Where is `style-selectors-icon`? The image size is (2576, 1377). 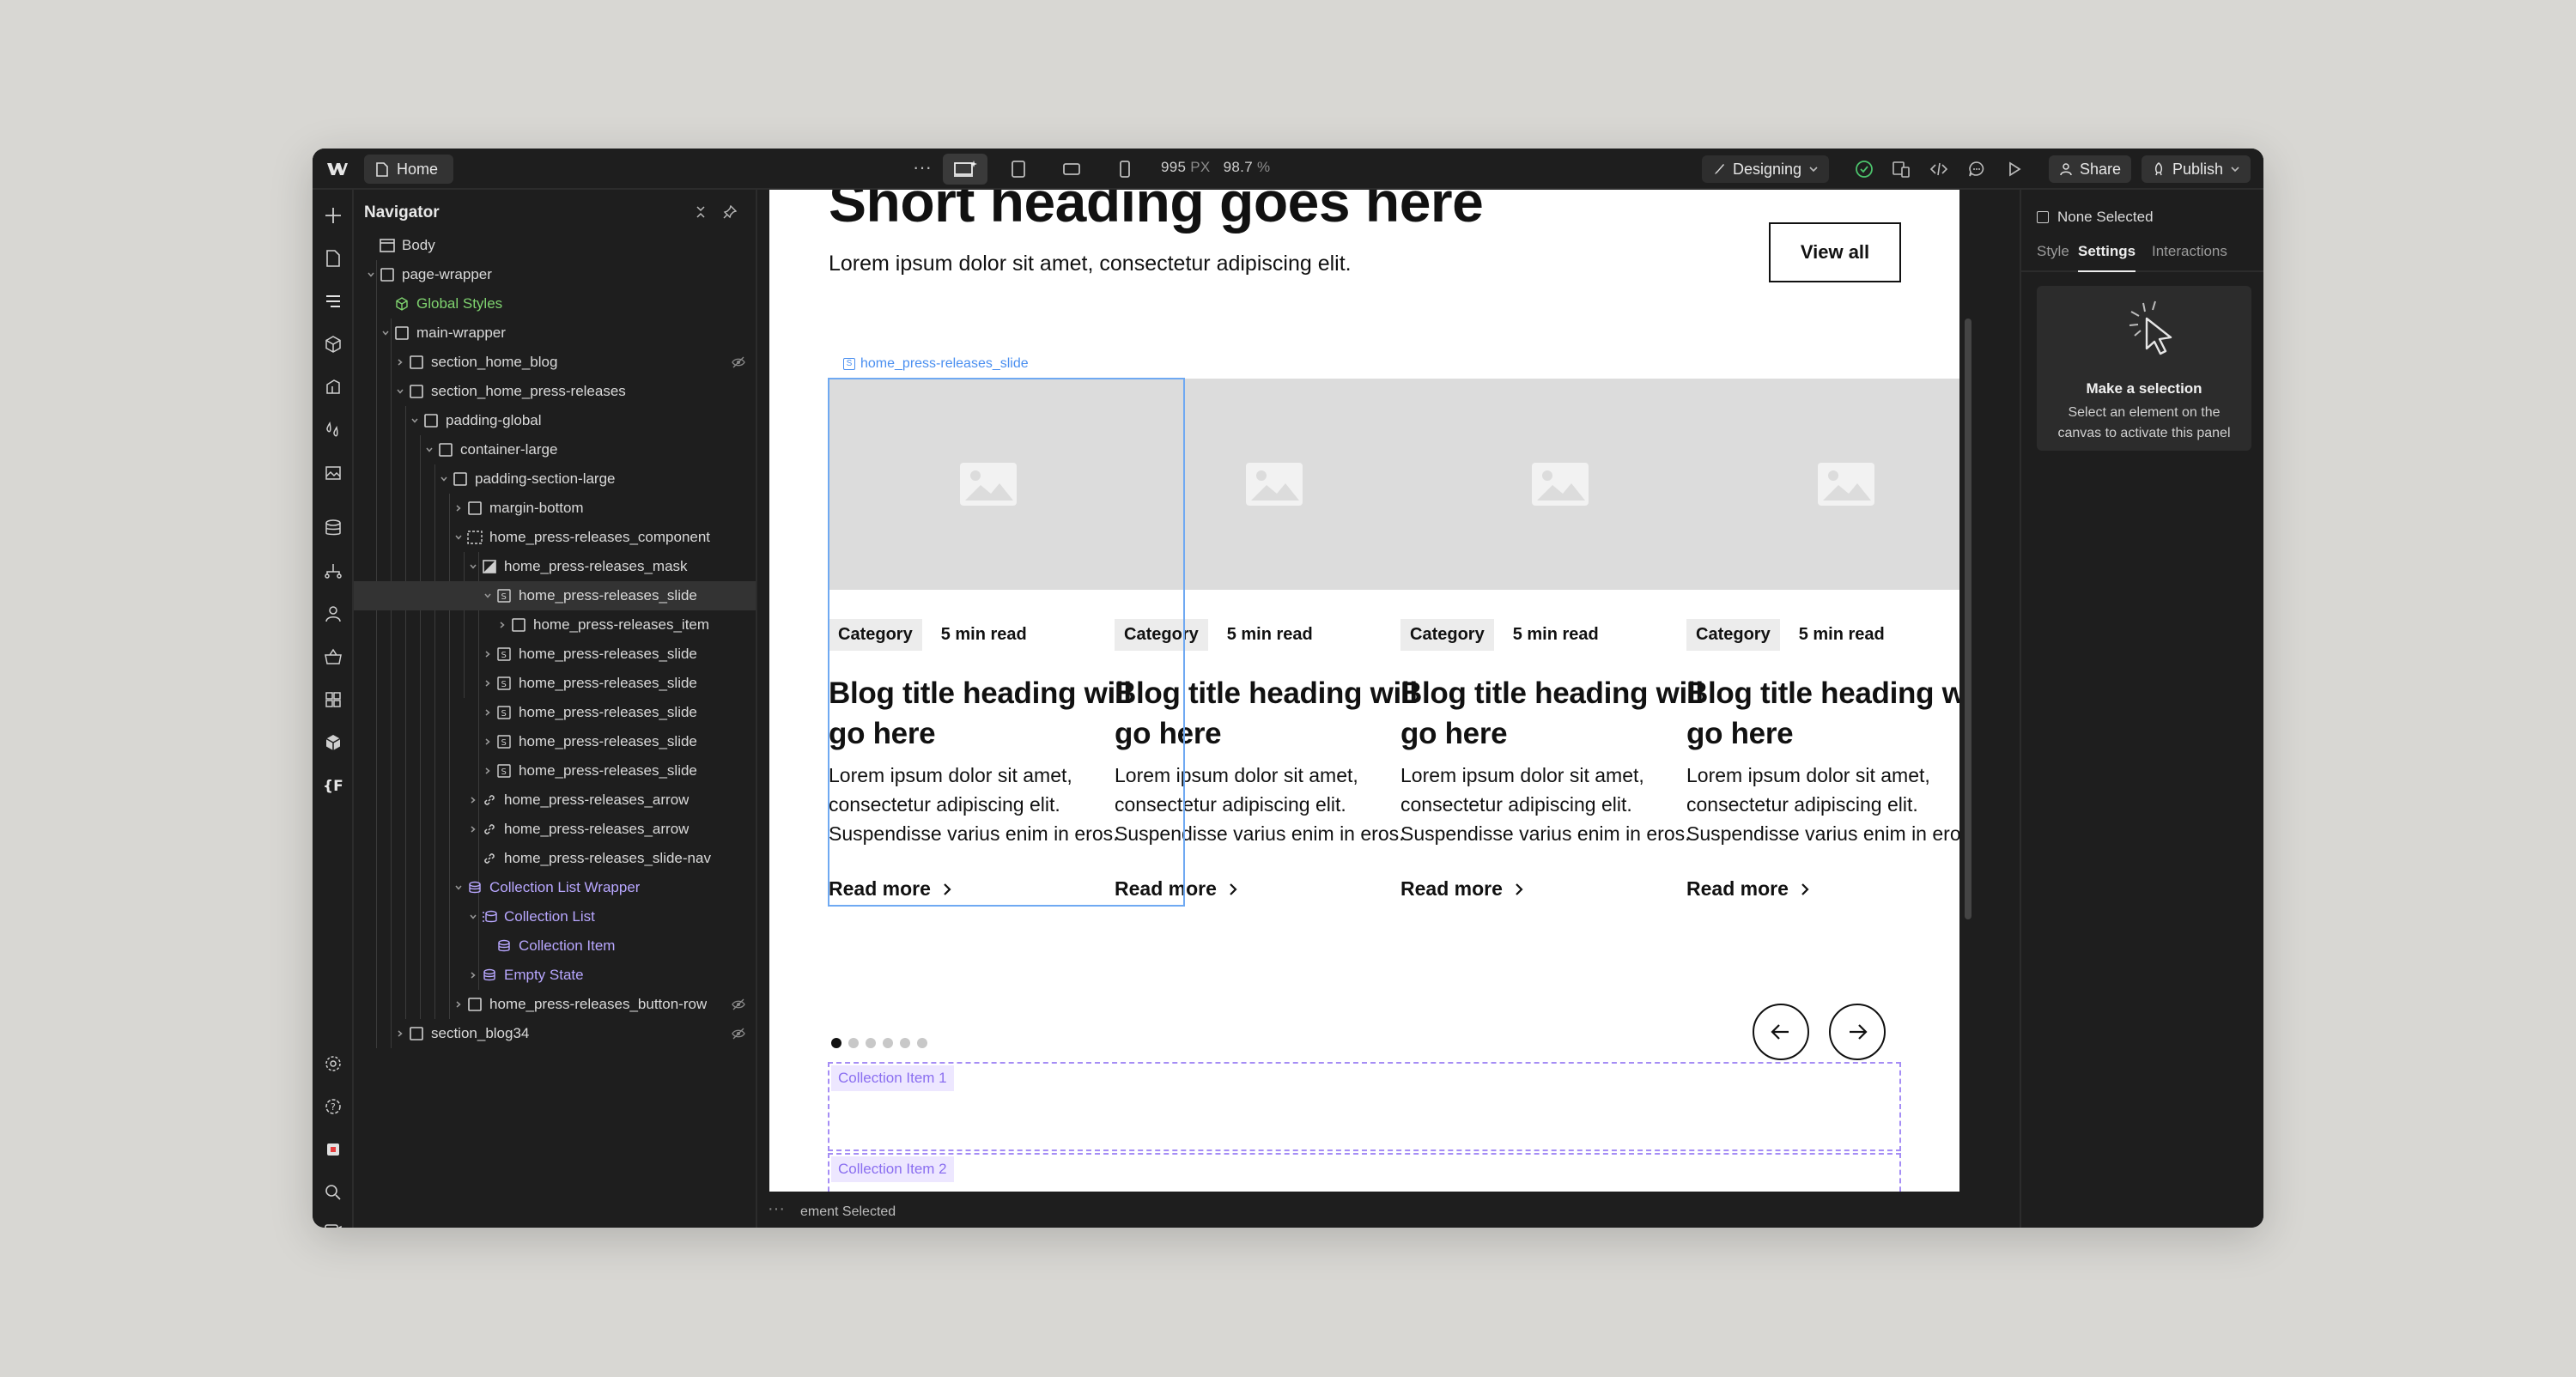 style-selectors-icon is located at coordinates (333, 387).